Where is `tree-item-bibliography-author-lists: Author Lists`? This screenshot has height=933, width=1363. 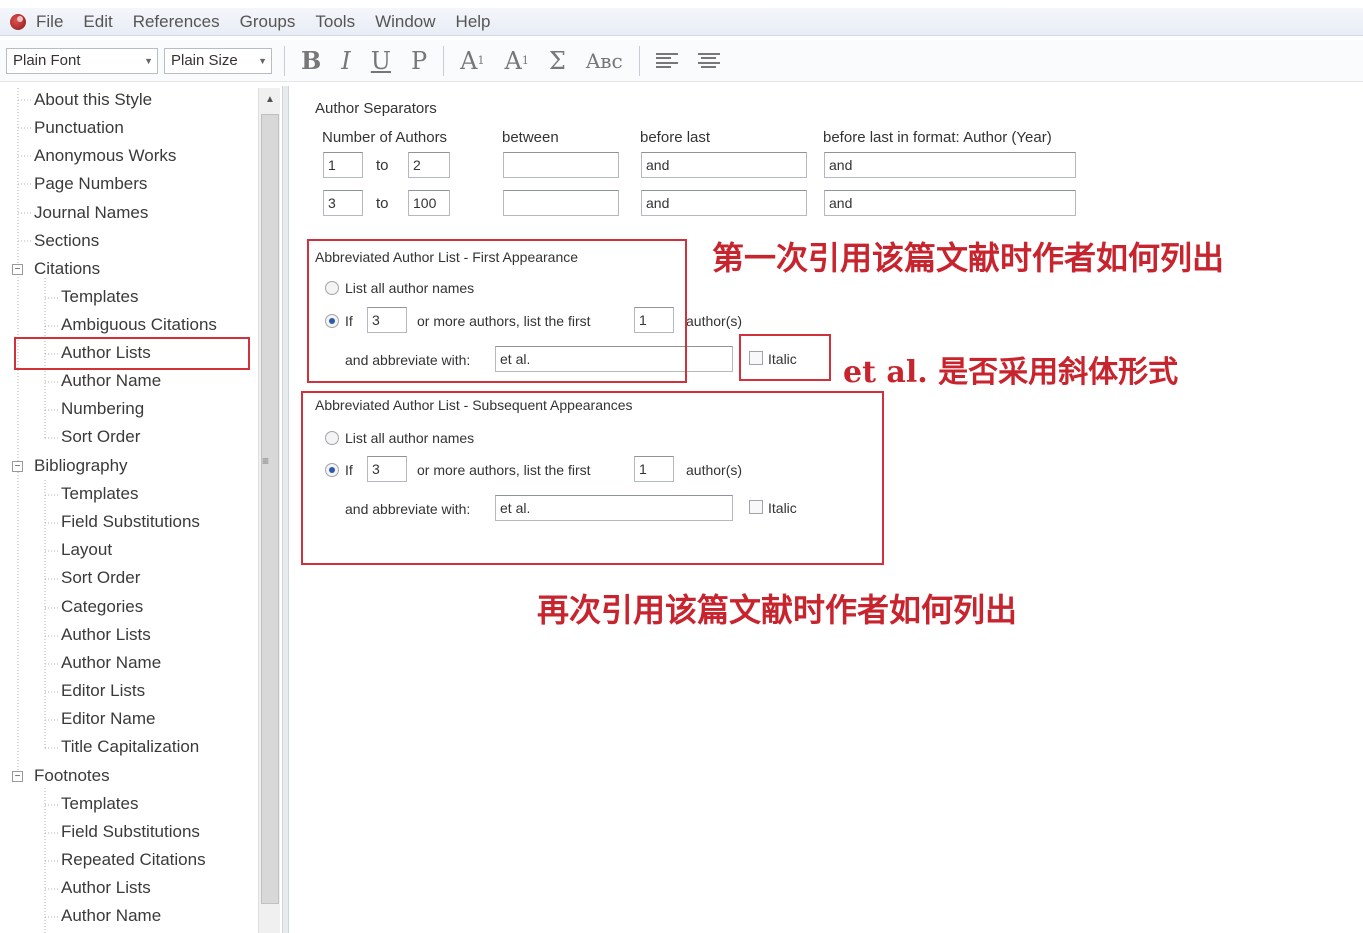
tree-item-bibliography-author-lists: Author Lists is located at coordinates (106, 635).